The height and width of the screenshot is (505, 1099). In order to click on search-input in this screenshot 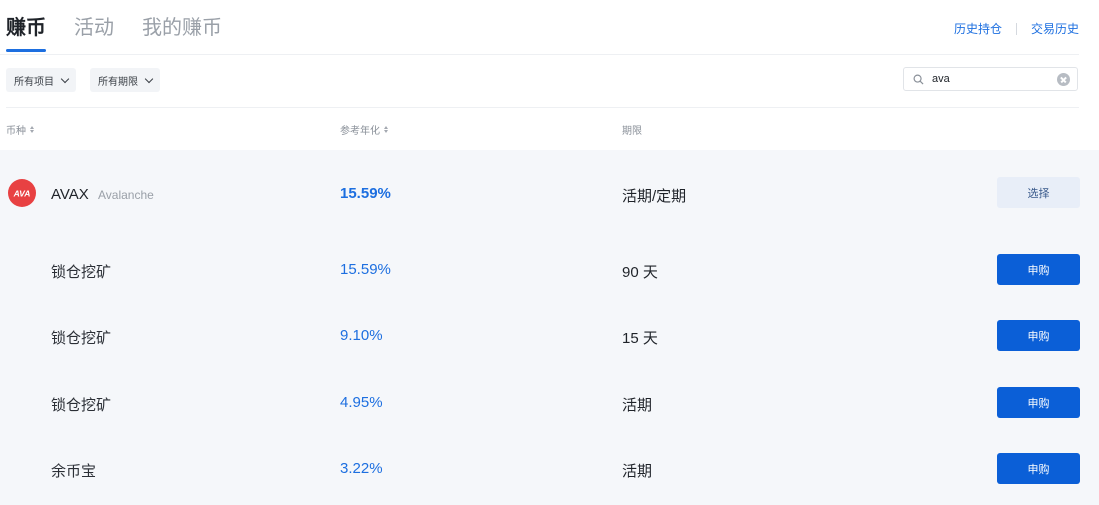, I will do `click(989, 79)`.